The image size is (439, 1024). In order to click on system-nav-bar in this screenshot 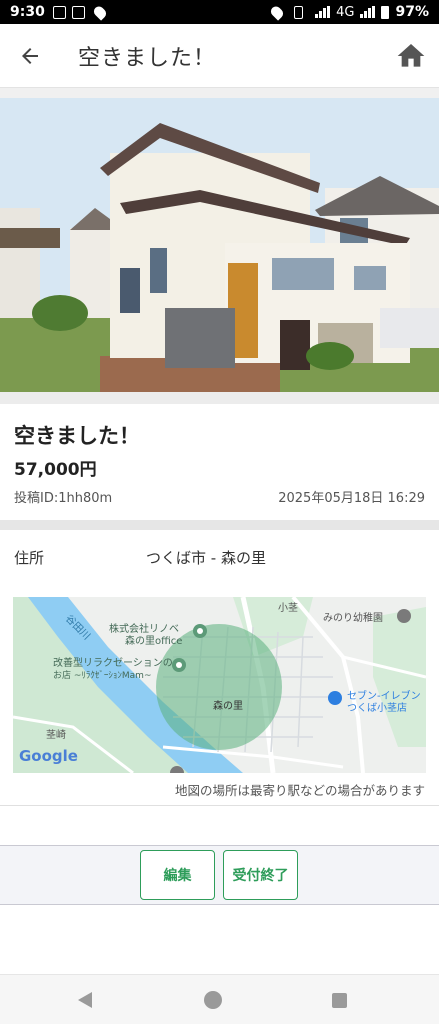, I will do `click(219, 999)`.